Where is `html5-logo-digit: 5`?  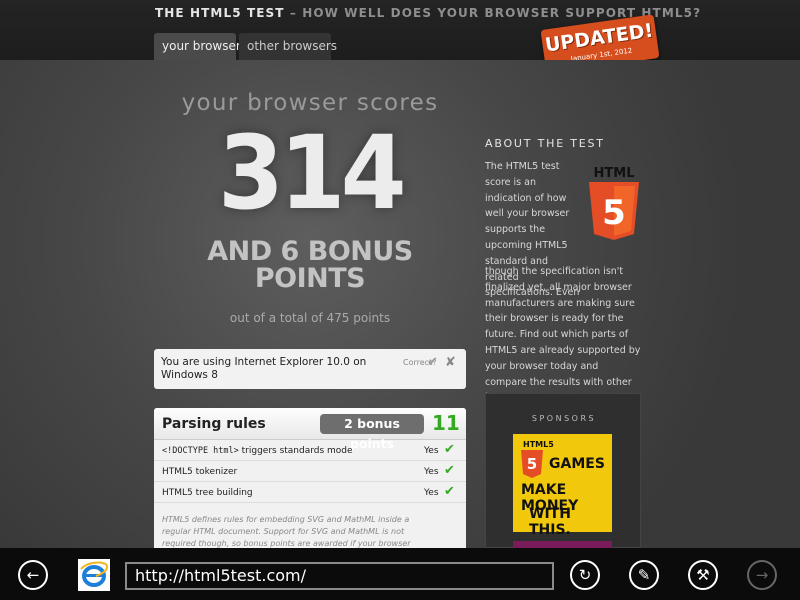 html5-logo-digit: 5 is located at coordinates (614, 213).